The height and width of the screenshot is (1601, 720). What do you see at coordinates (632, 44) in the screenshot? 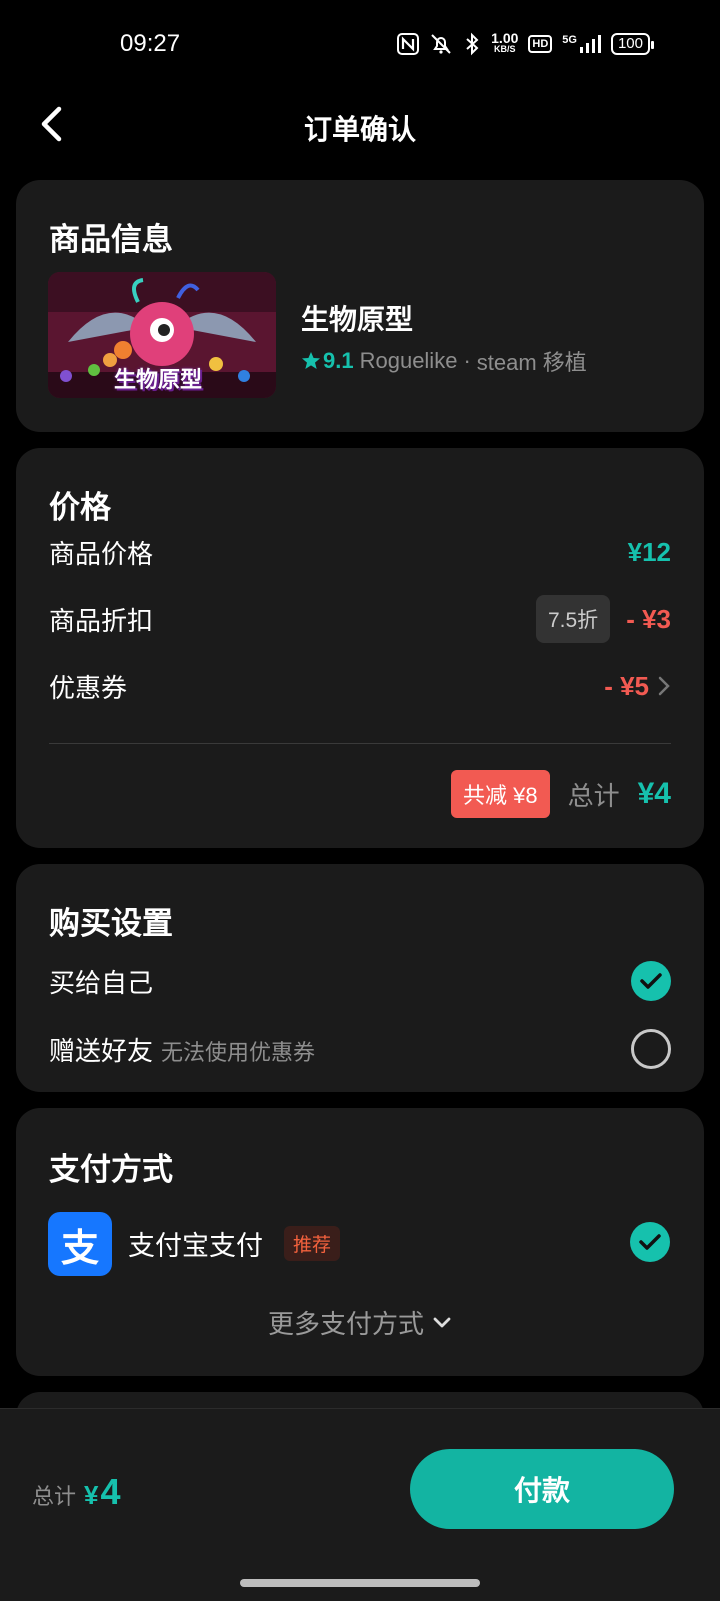
I see `battery-icon: 100` at bounding box center [632, 44].